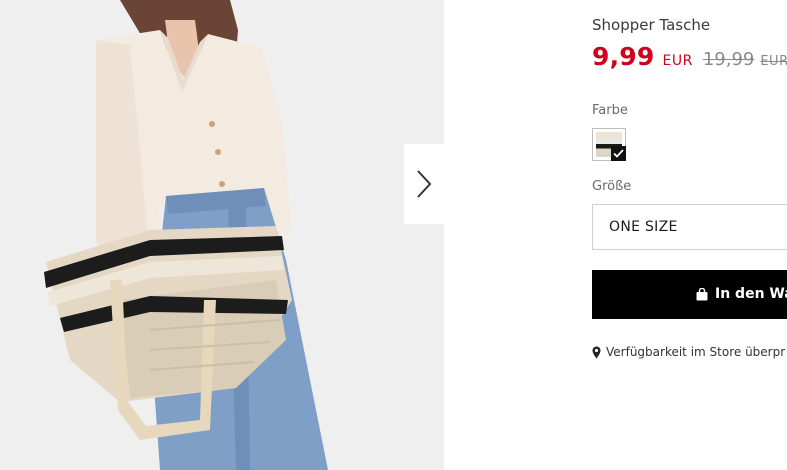 The image size is (787, 470). I want to click on original-price-currency: EUR, so click(773, 61).